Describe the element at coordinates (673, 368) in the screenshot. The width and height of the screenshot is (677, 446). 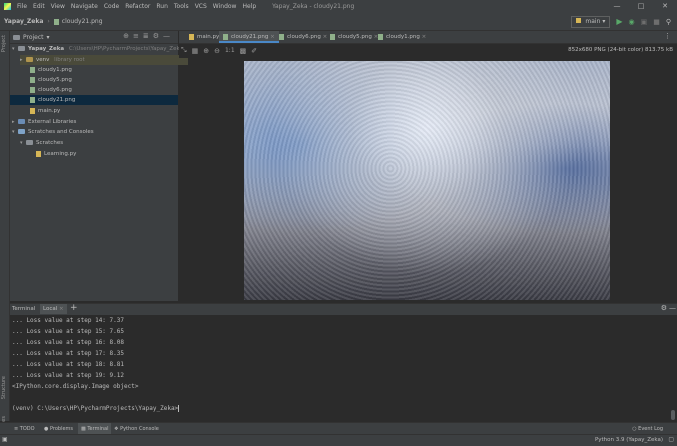
I see `terminal-scrollbar` at that location.